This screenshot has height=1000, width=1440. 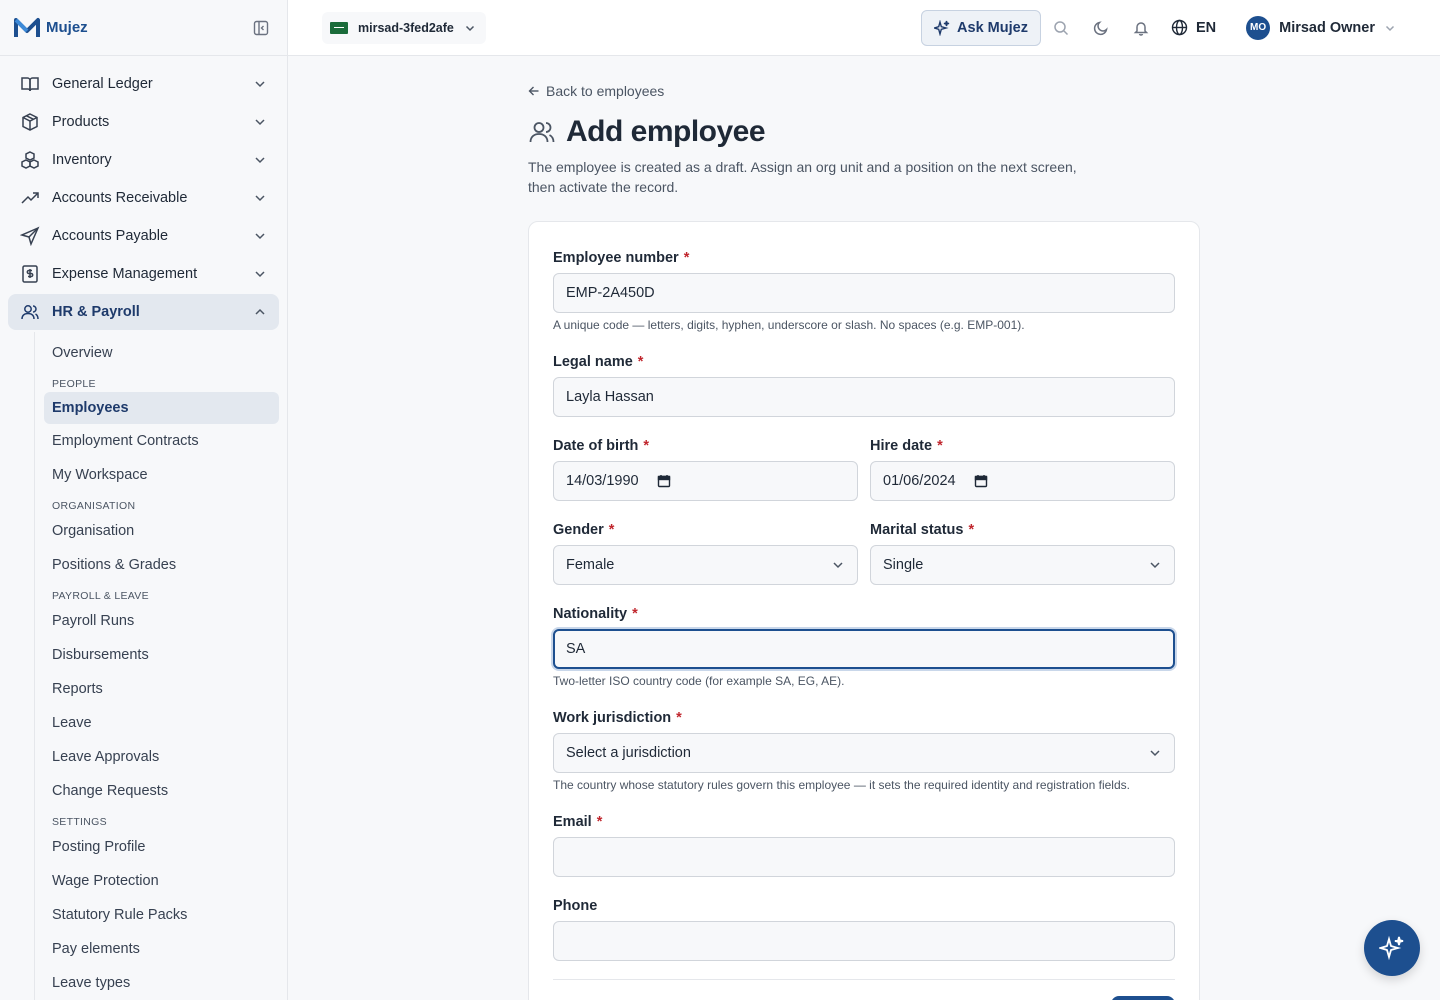 What do you see at coordinates (143, 312) in the screenshot?
I see `sidebar-item-hr-payroll: HR & Payroll` at bounding box center [143, 312].